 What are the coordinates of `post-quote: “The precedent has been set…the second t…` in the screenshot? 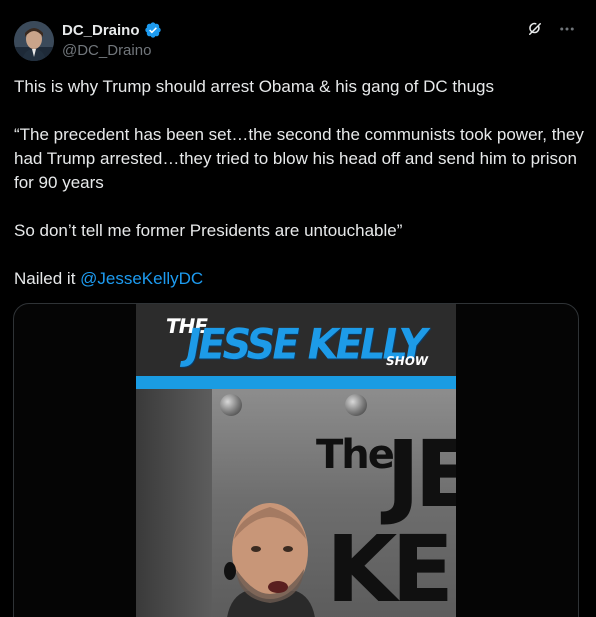 It's located at (299, 158).